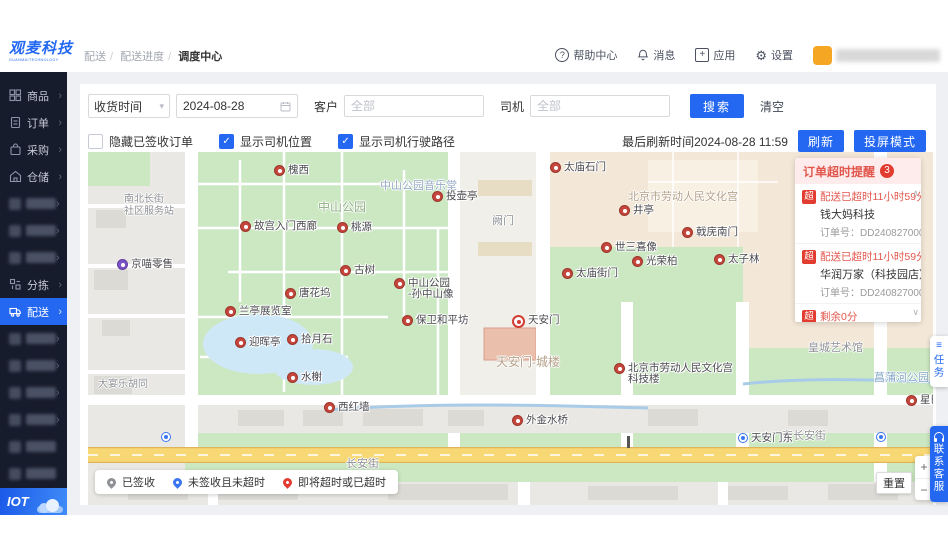 Image resolution: width=948 pixels, height=548 pixels. I want to click on order-number: 订单号：DD24082700003, so click(870, 293).